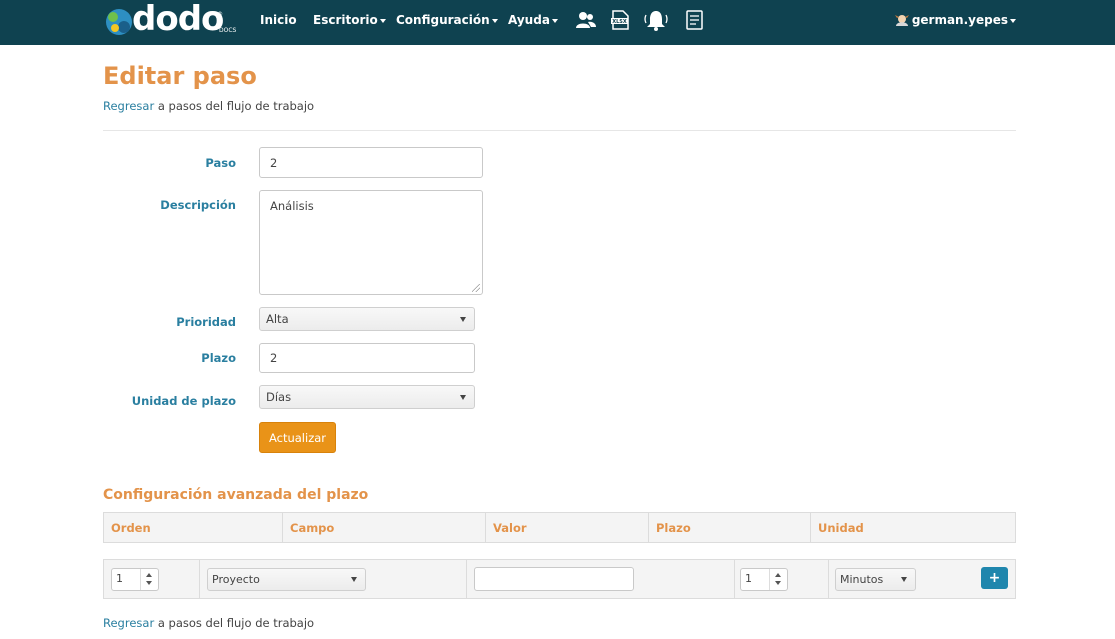 The width and height of the screenshot is (1115, 639). Describe the element at coordinates (554, 579) in the screenshot. I see `valor-input` at that location.